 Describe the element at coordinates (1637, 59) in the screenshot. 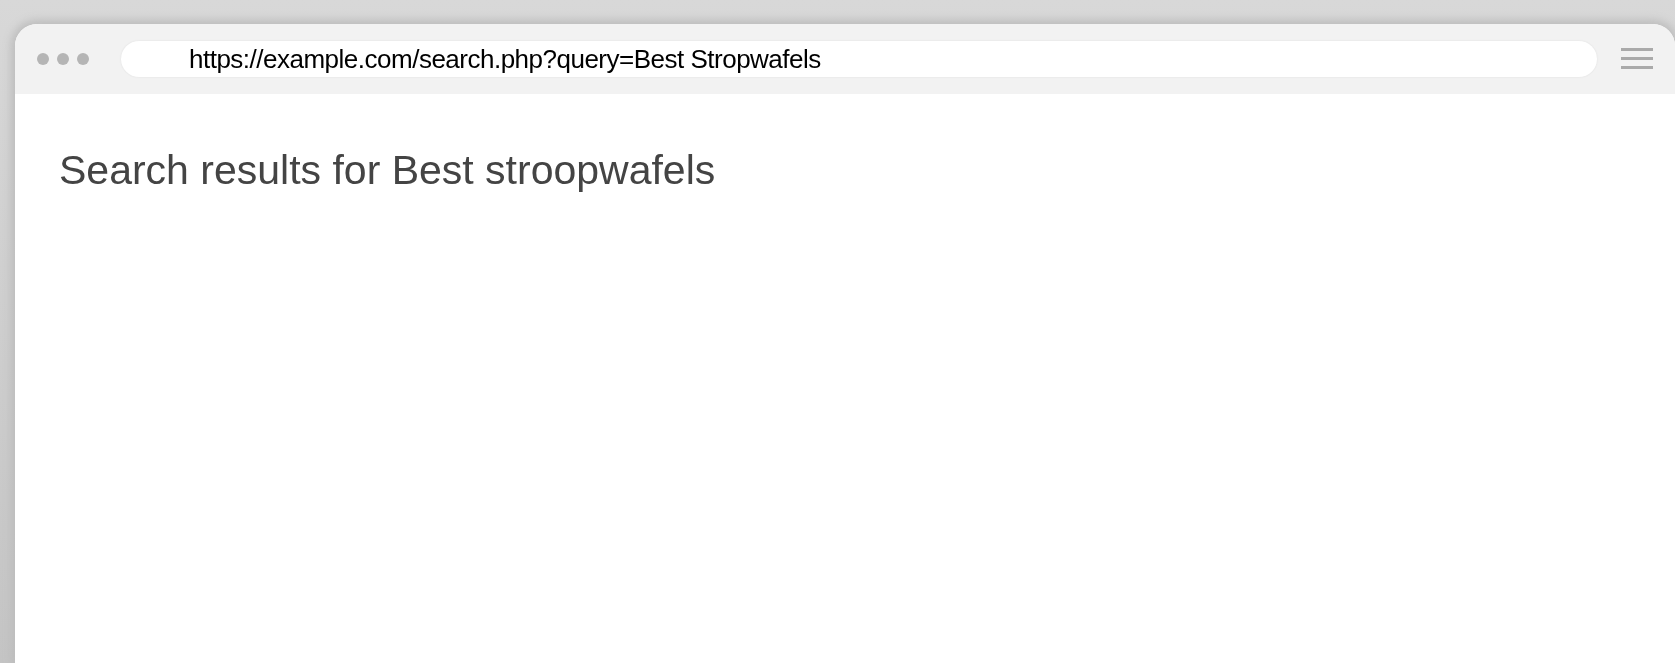

I see `menu-icon` at that location.